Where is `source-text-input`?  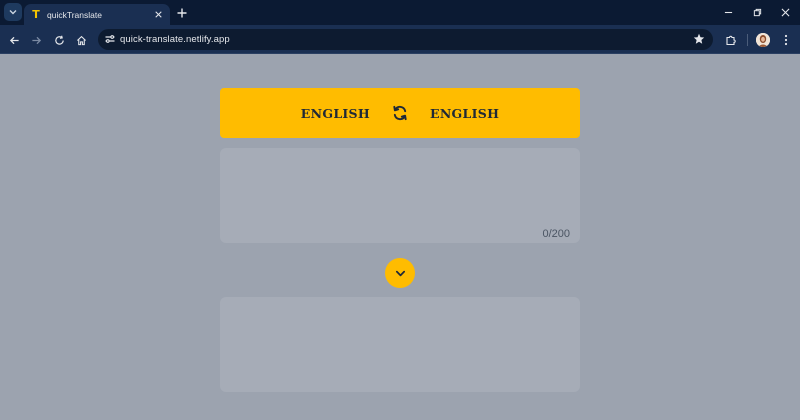
source-text-input is located at coordinates (400, 195).